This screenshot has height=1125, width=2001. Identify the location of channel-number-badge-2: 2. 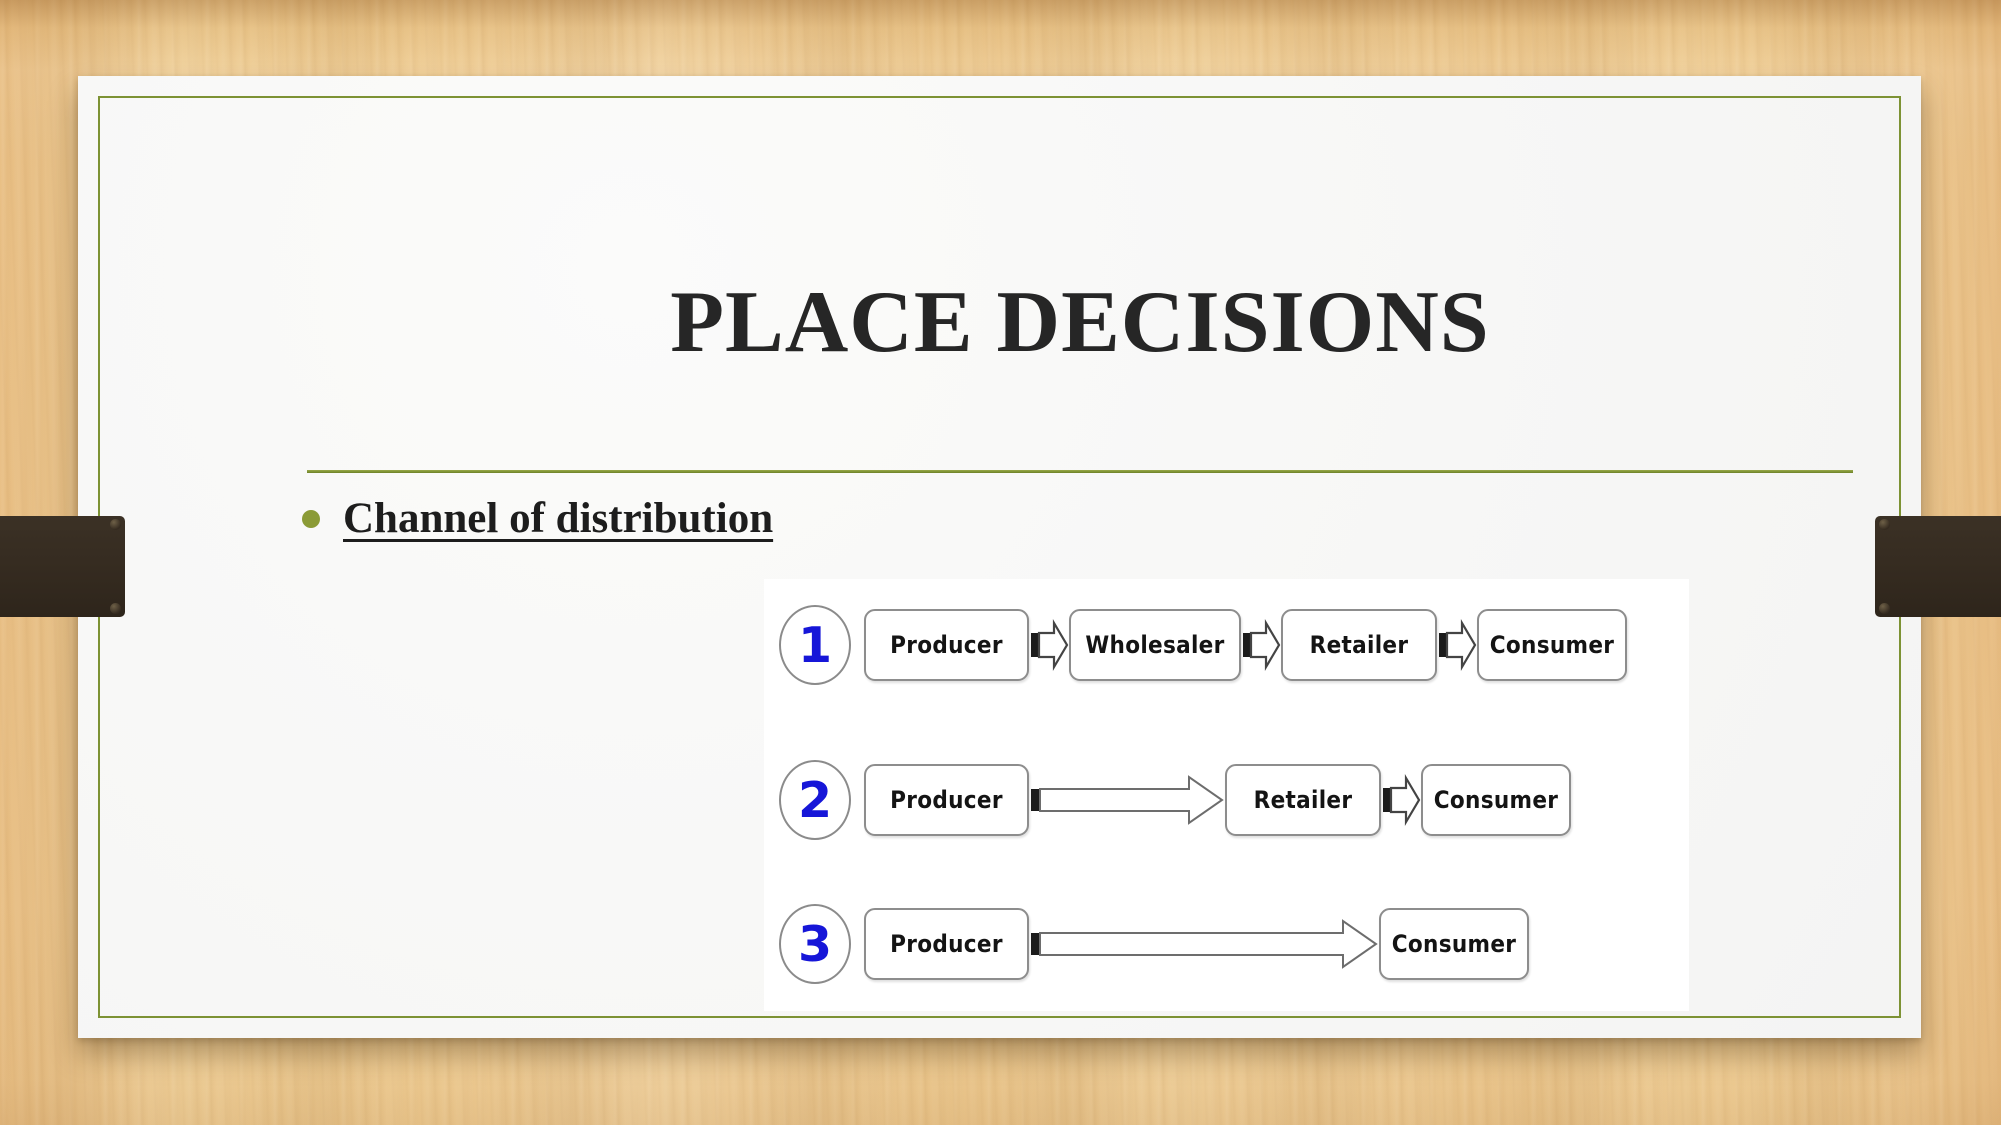
(815, 800).